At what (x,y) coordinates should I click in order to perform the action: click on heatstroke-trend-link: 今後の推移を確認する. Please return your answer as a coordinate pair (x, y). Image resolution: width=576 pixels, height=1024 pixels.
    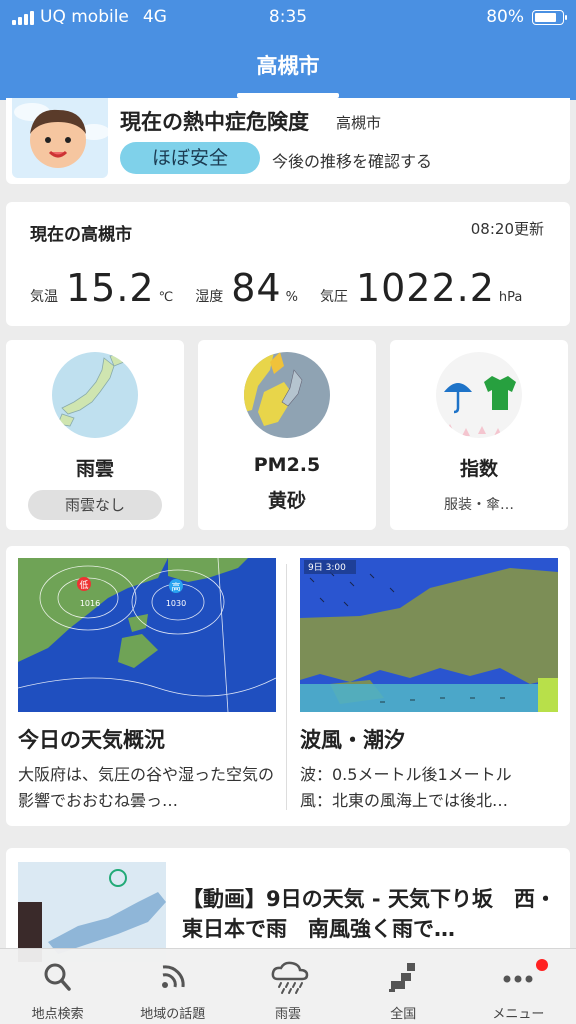
    Looking at the image, I should click on (352, 160).